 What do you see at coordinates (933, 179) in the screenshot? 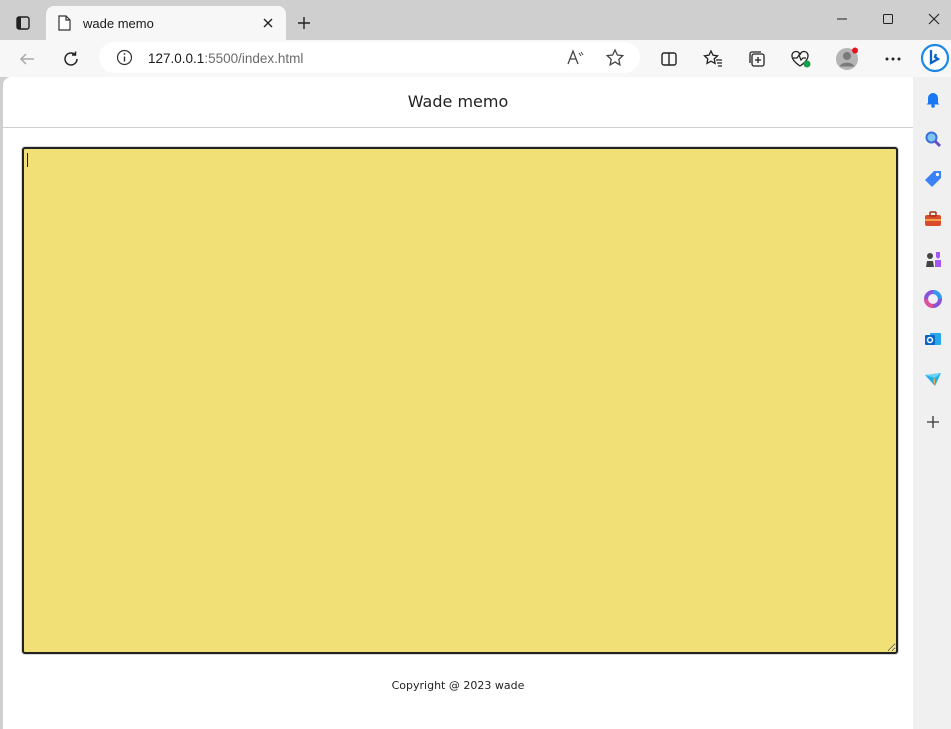
I see `shopping-icon` at bounding box center [933, 179].